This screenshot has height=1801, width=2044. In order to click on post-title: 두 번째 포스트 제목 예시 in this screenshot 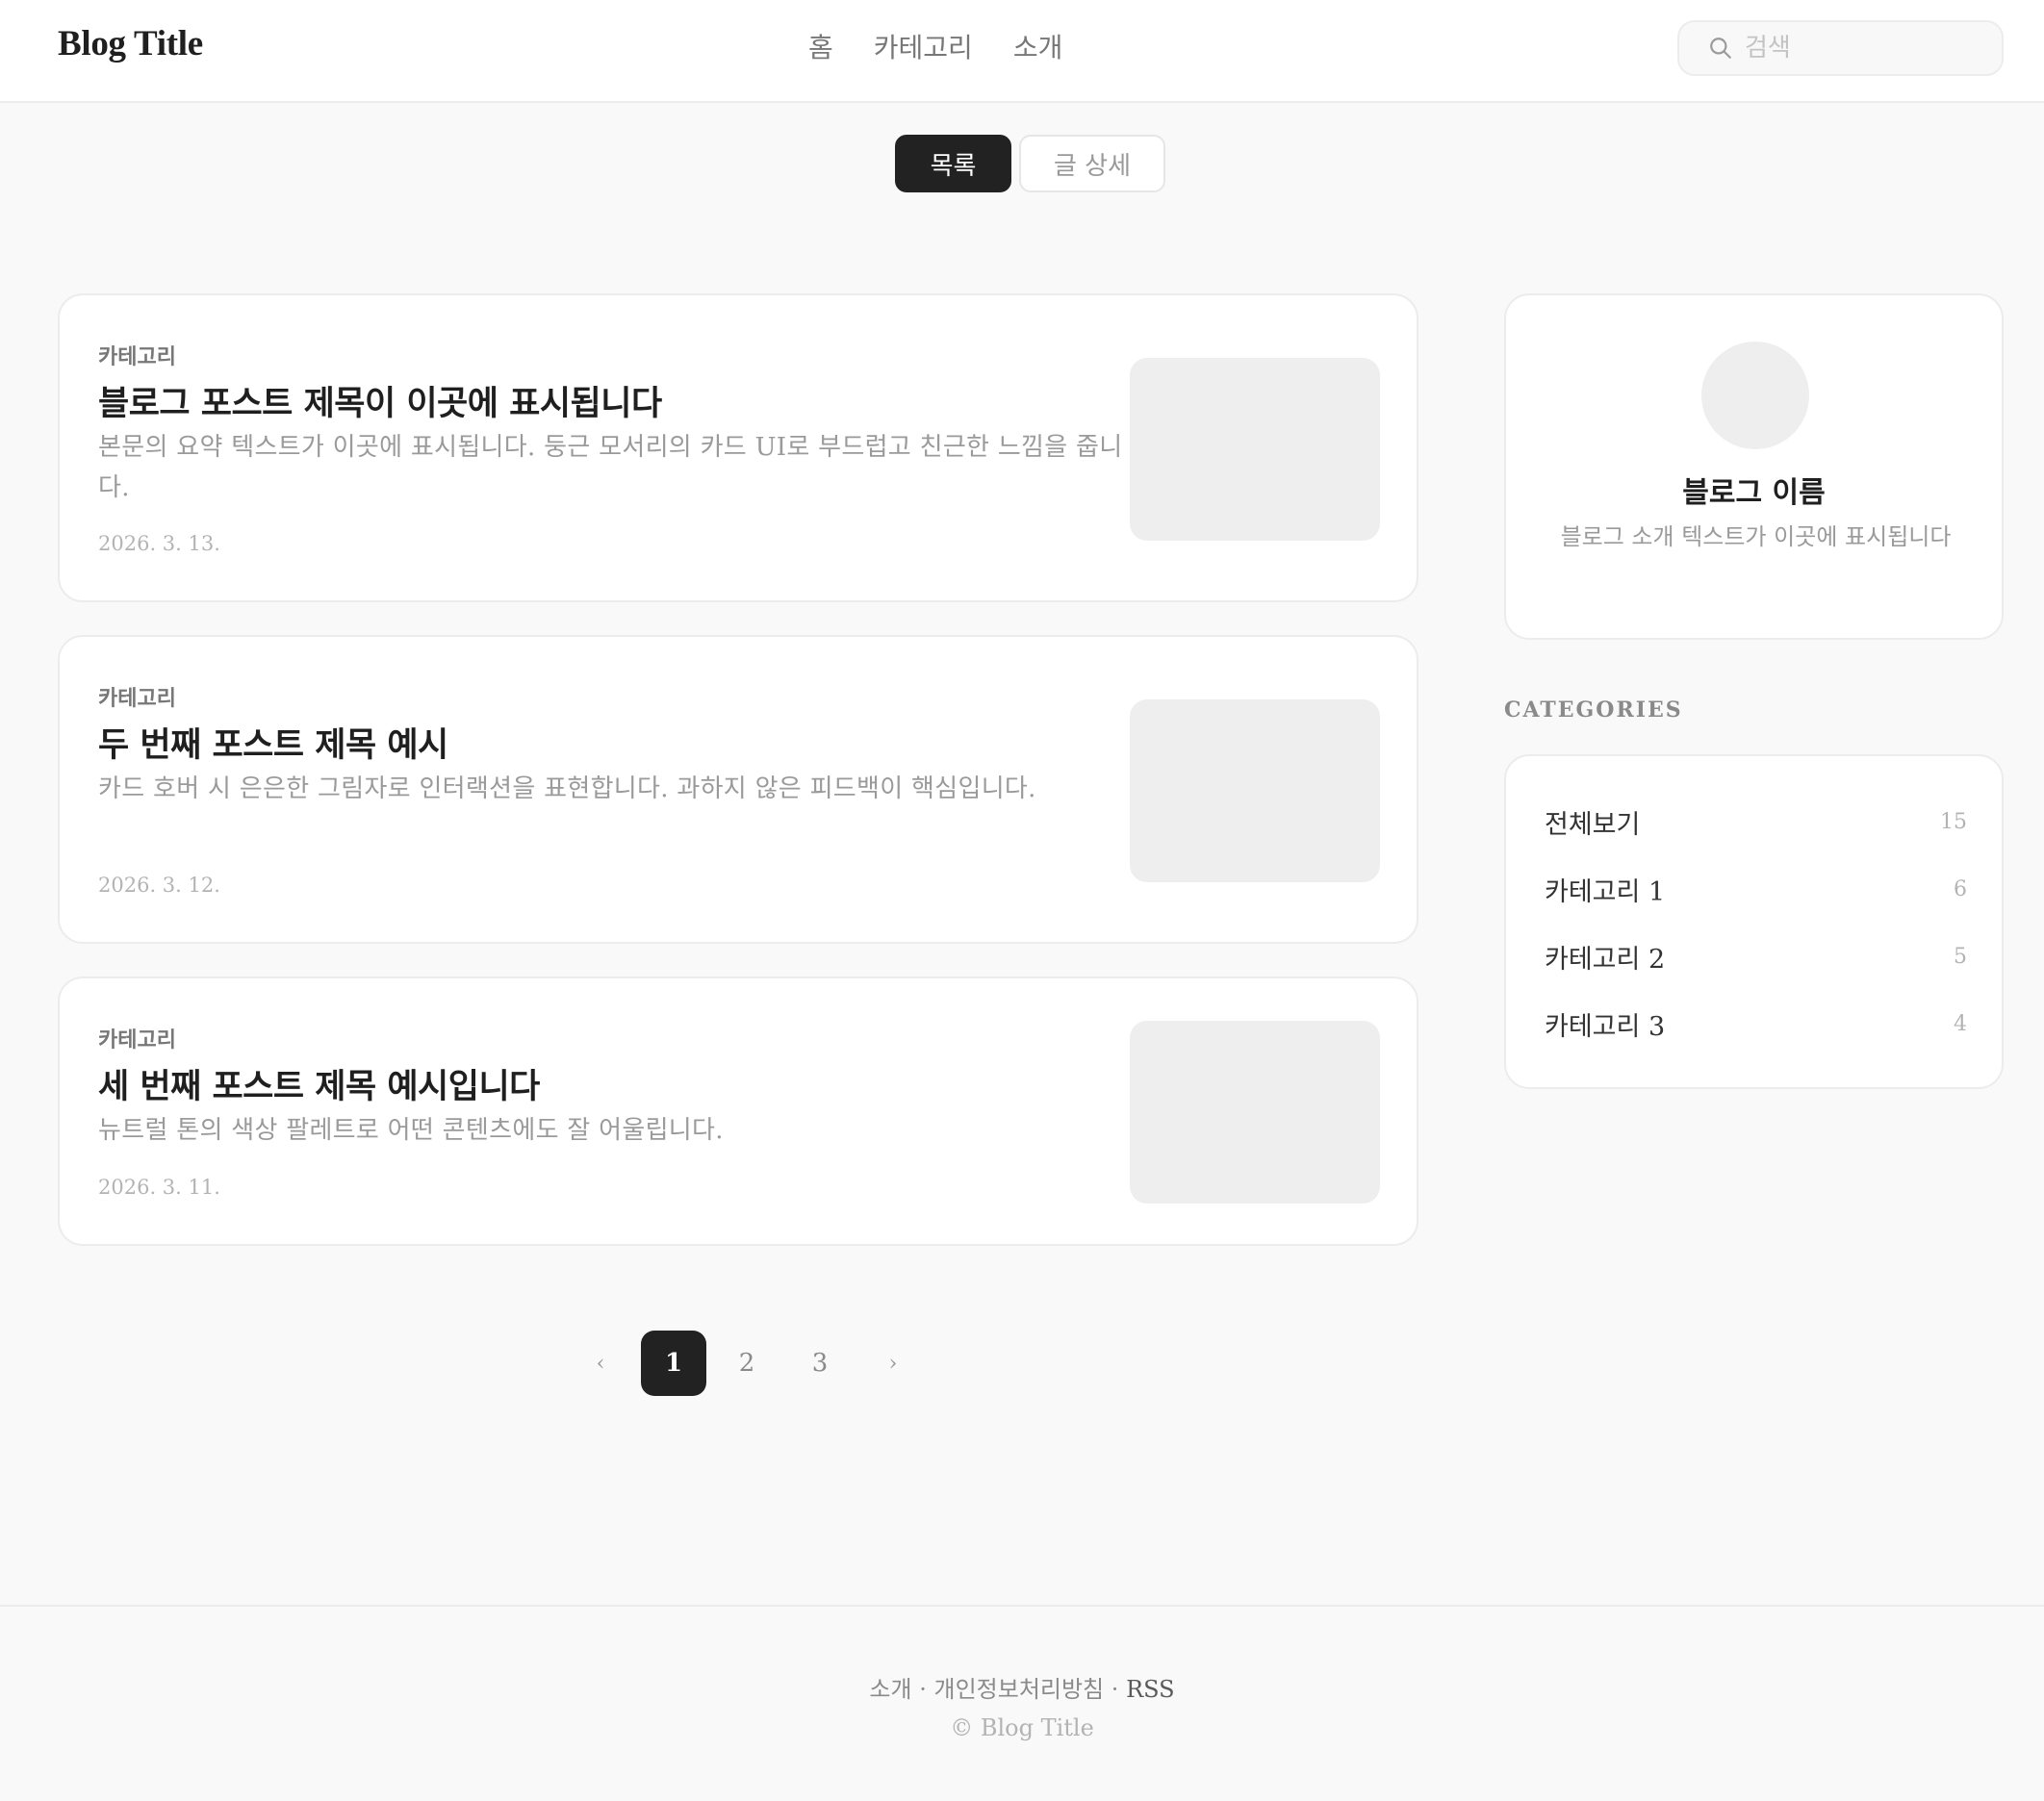, I will do `click(273, 742)`.